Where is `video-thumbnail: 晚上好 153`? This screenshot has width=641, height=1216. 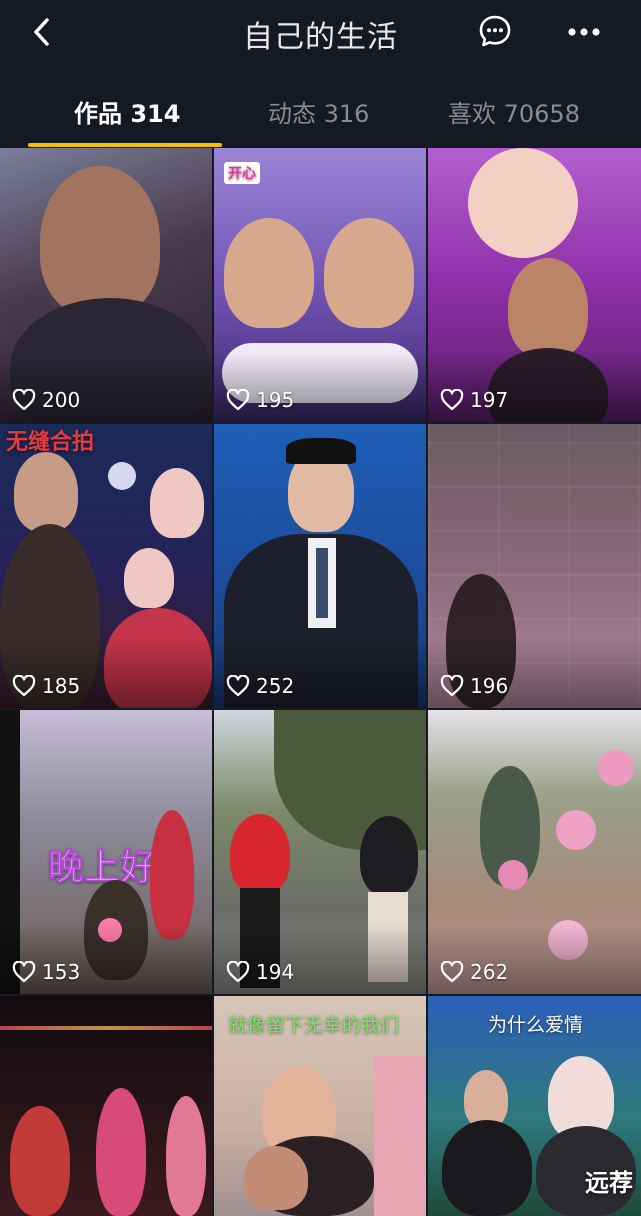 video-thumbnail: 晚上好 153 is located at coordinates (106, 852).